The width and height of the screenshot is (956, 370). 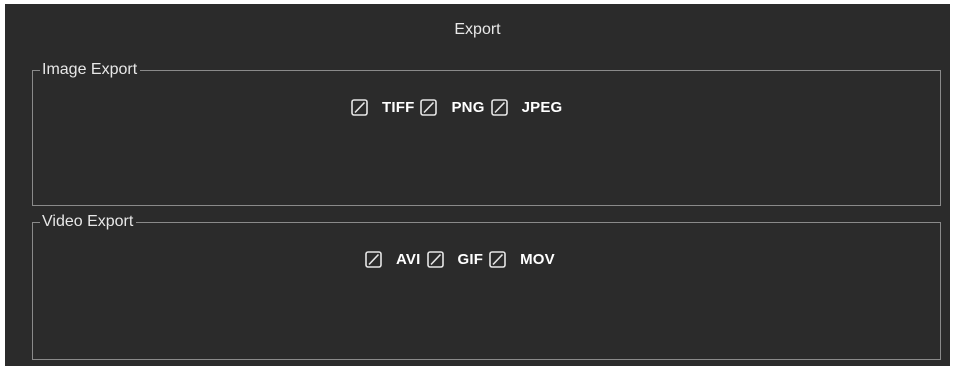 I want to click on gif-option: GIF, so click(x=458, y=259).